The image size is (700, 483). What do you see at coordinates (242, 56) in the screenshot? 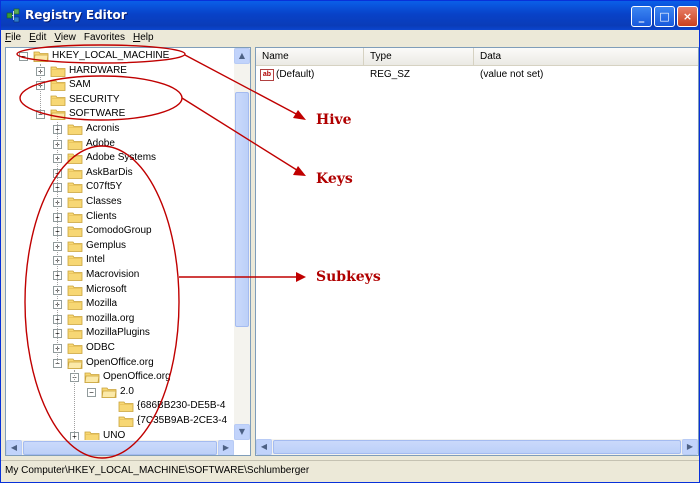
I see `scroll-up-button: ▲` at bounding box center [242, 56].